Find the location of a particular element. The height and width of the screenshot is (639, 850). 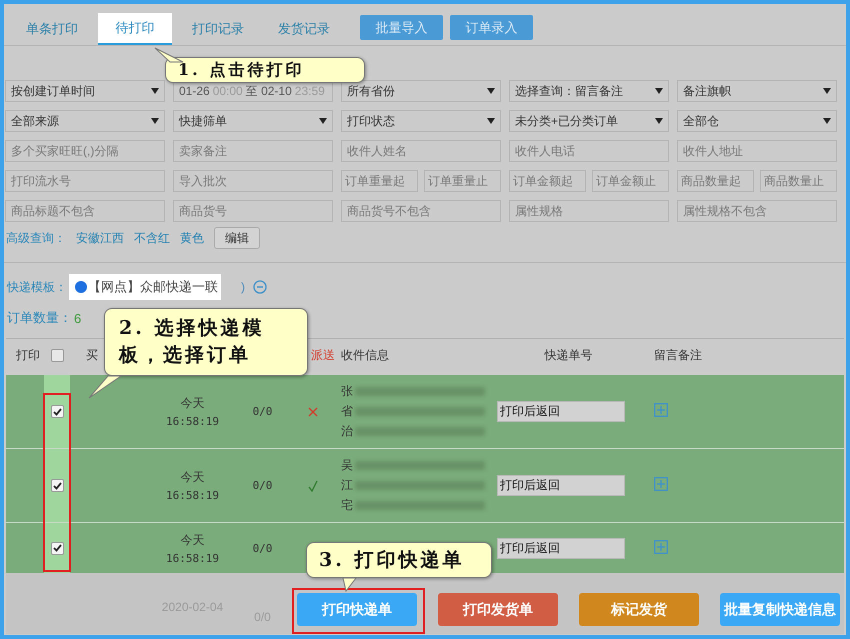

recipient-text: 吴 is located at coordinates (347, 465).